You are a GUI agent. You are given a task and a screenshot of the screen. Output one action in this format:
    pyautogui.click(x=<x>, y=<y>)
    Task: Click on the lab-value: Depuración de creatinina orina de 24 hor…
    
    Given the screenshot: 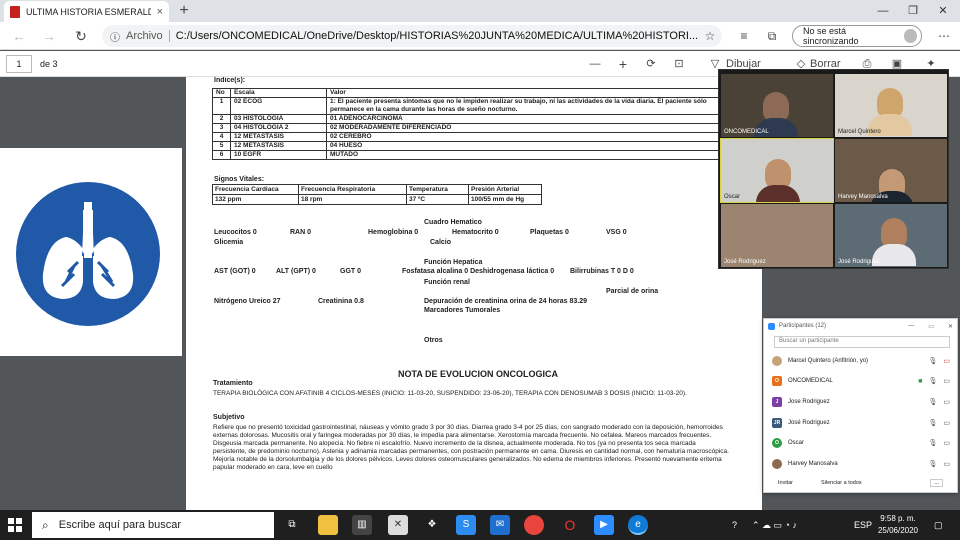 What is the action you would take?
    pyautogui.click(x=506, y=301)
    